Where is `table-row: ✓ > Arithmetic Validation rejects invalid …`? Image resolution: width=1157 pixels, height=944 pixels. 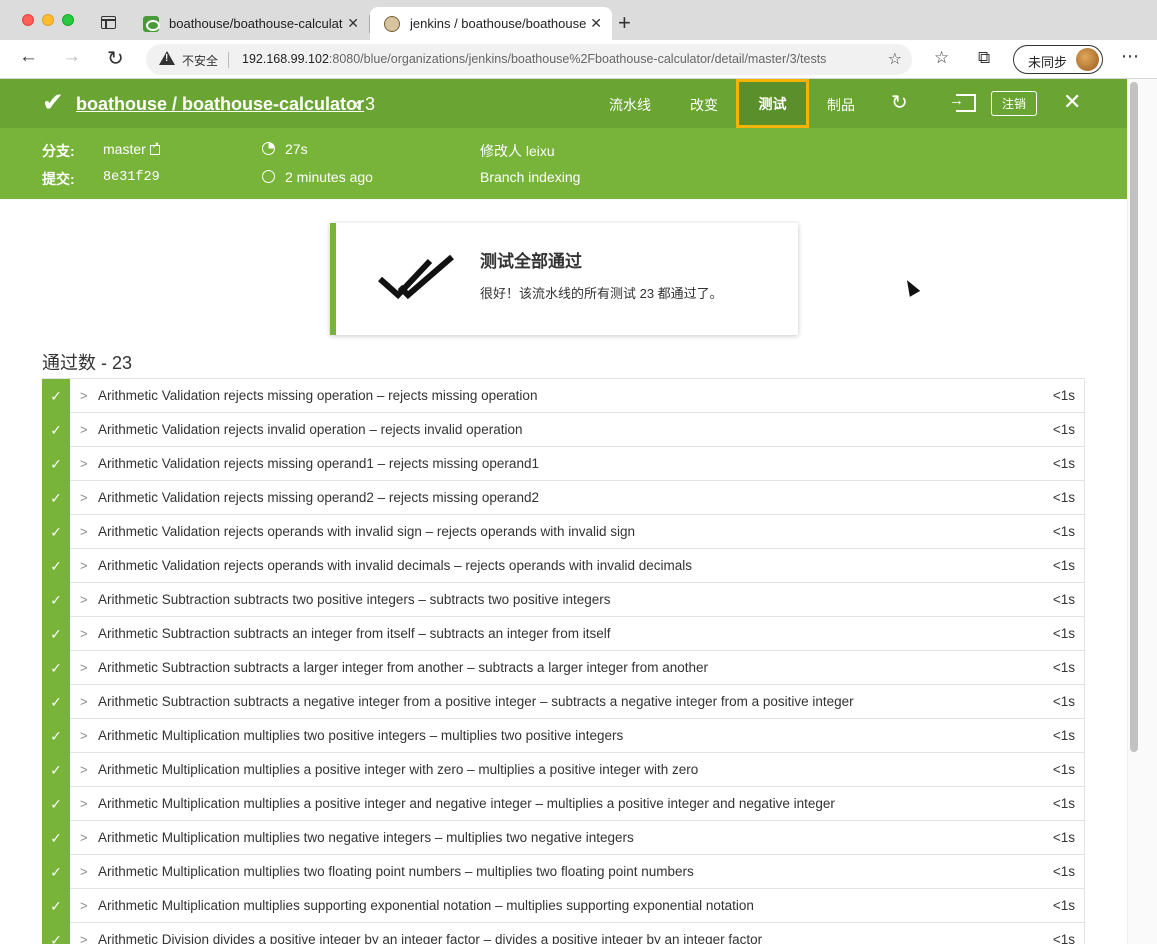 table-row: ✓ > Arithmetic Validation rejects invalid … is located at coordinates (563, 430).